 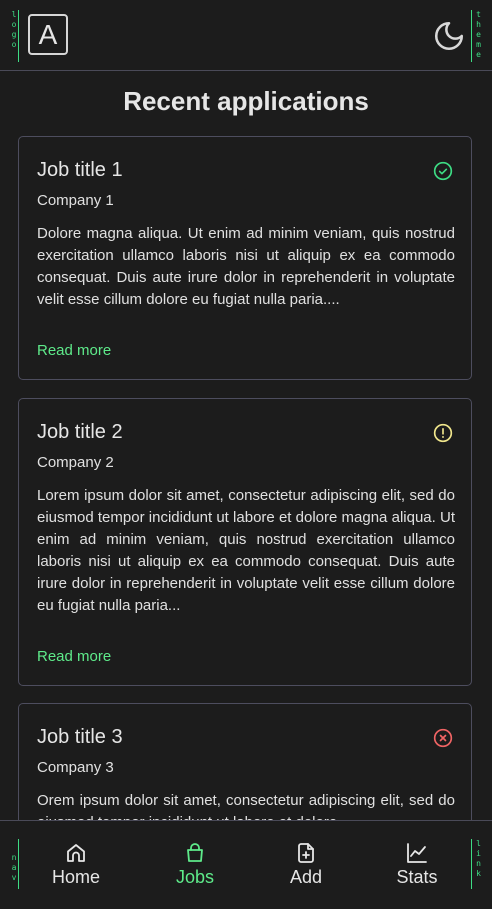 I want to click on theme-debug-label: t h e m e, so click(x=477, y=36).